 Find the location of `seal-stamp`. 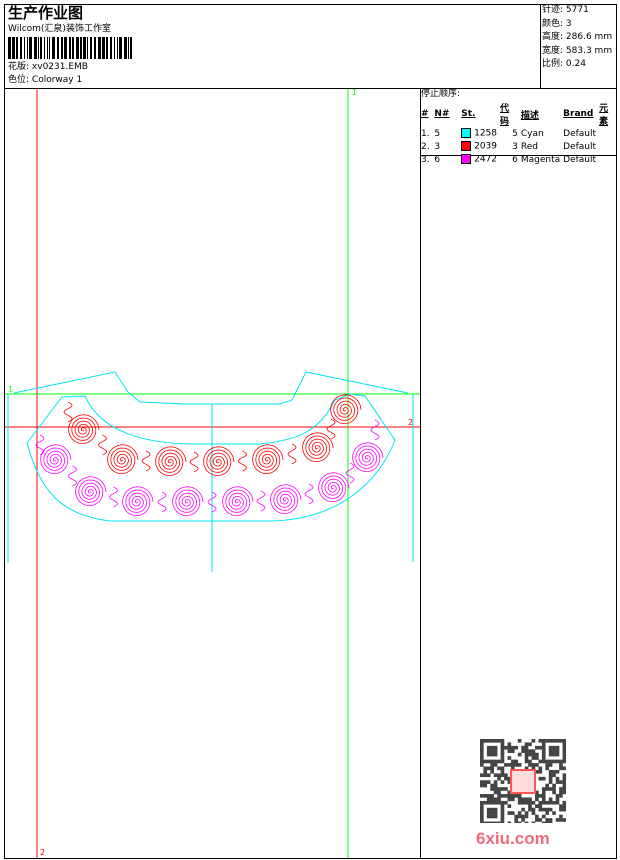

seal-stamp is located at coordinates (523, 781).